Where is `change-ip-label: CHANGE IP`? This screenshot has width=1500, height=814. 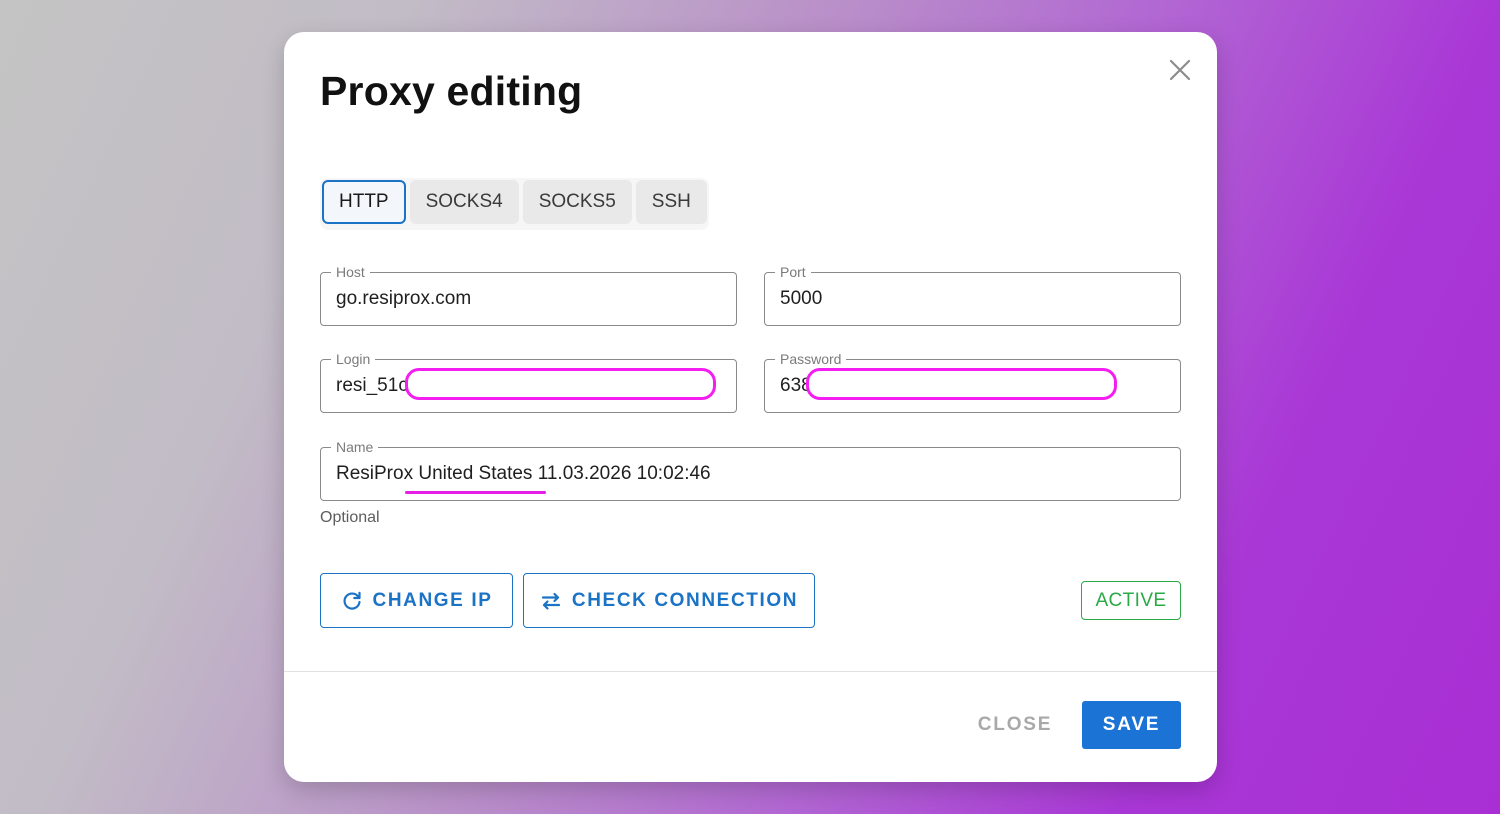 change-ip-label: CHANGE IP is located at coordinates (432, 600).